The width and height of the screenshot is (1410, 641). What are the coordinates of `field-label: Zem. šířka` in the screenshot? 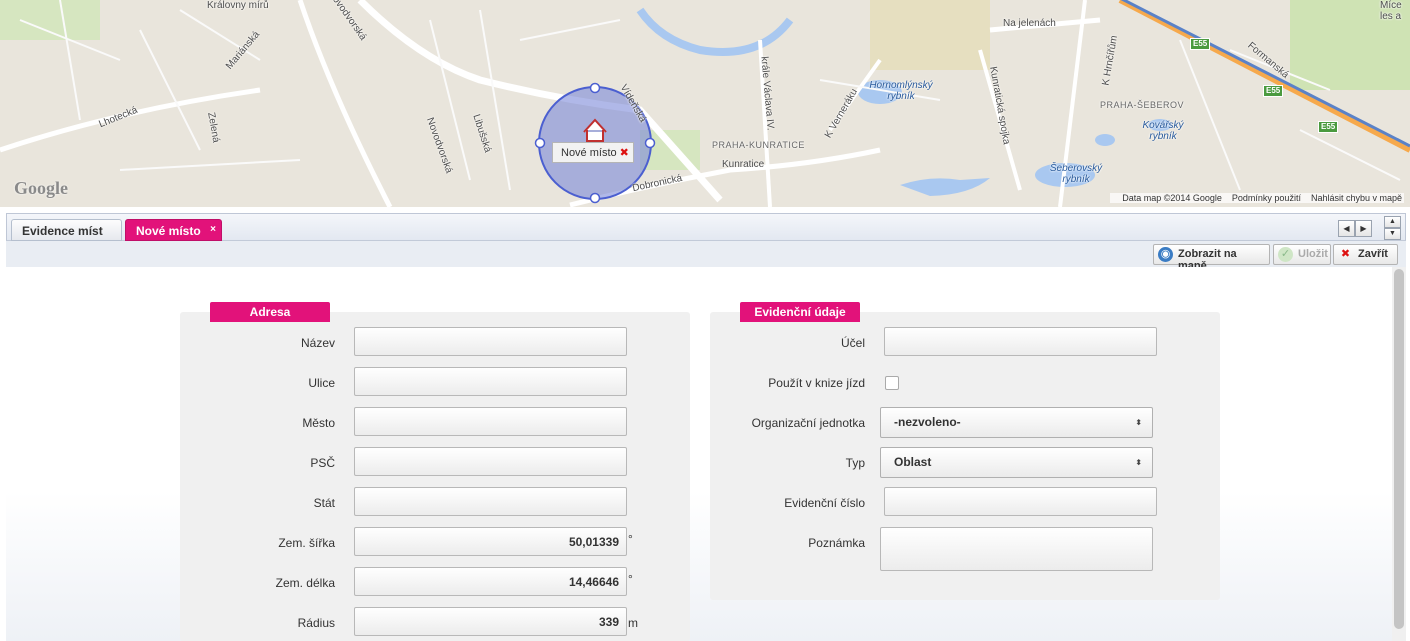 It's located at (306, 543).